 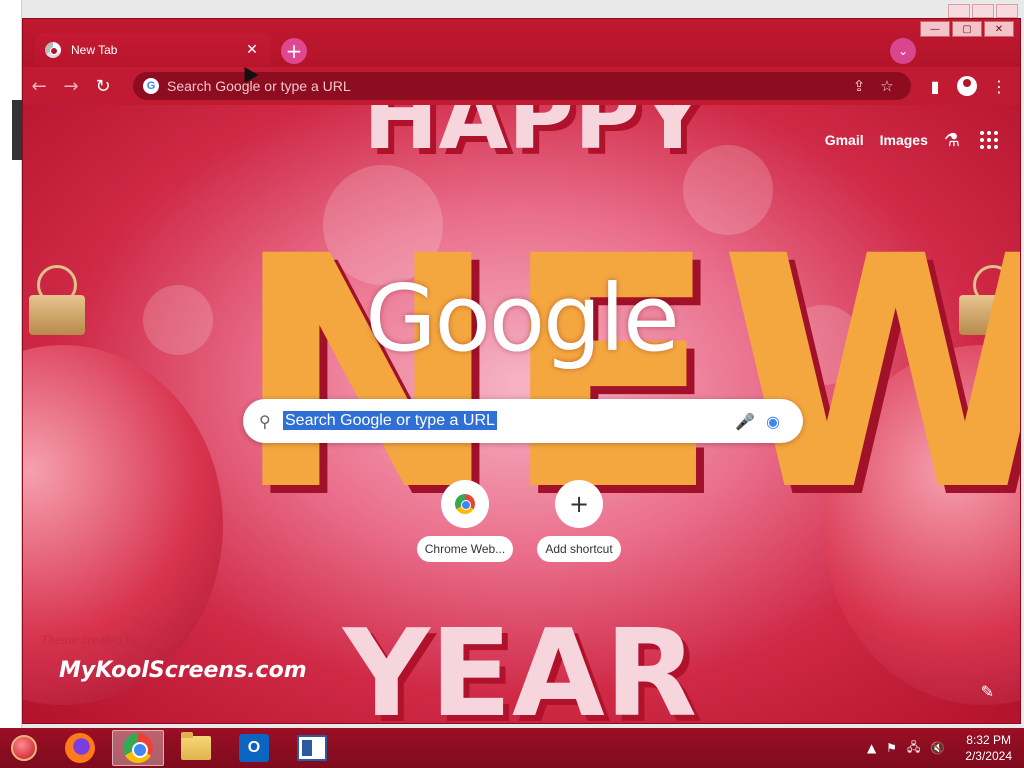 What do you see at coordinates (390, 420) in the screenshot?
I see `search-input-selected-text: Search Google or type a URL` at bounding box center [390, 420].